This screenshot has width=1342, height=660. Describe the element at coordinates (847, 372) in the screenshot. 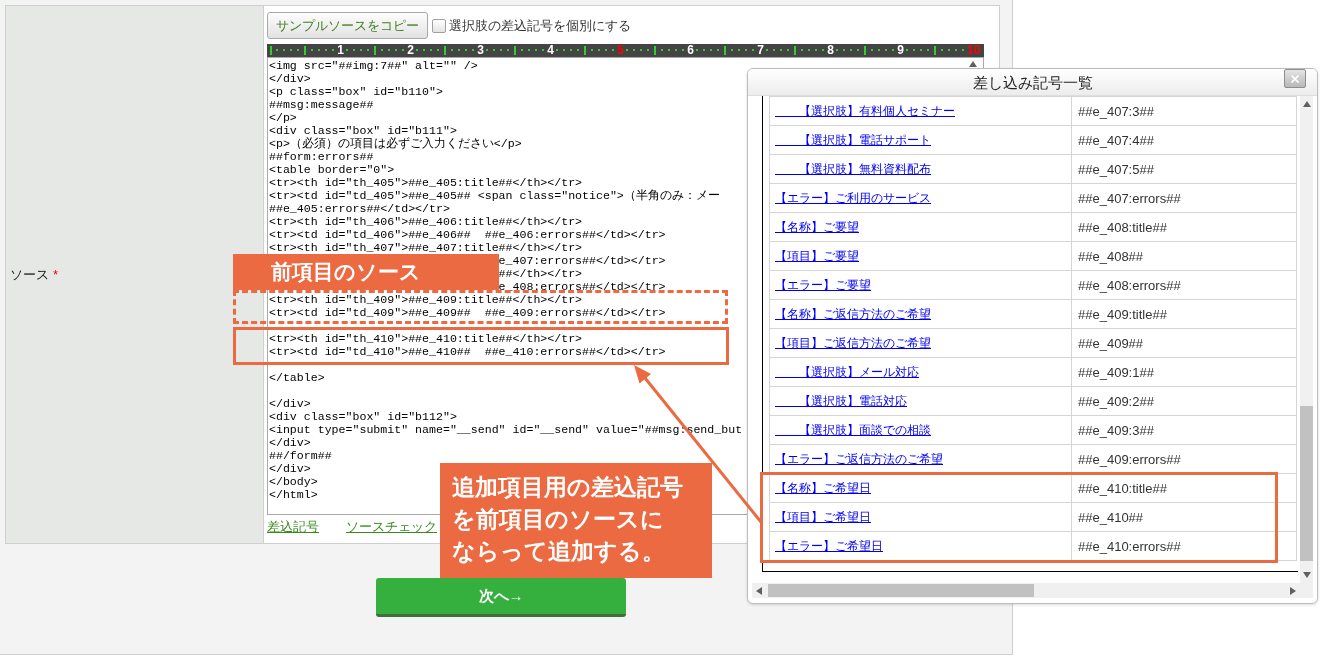

I see `item-link: 【選択肢】メール対応` at that location.